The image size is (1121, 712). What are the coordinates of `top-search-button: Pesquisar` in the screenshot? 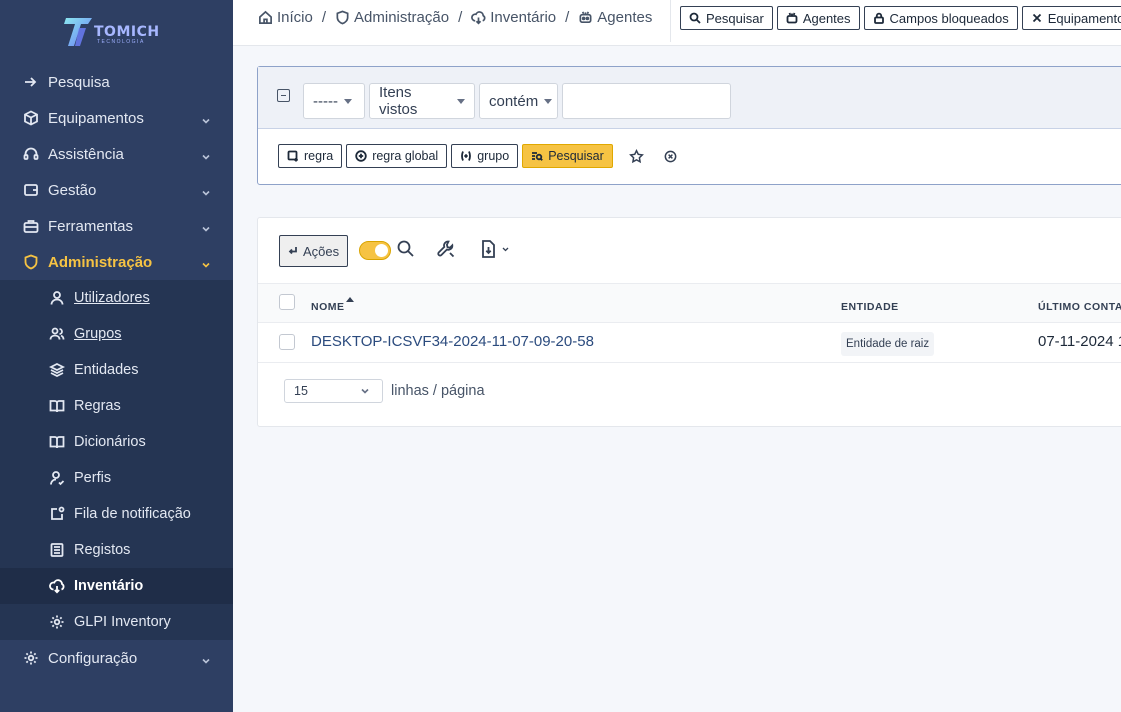 It's located at (726, 18).